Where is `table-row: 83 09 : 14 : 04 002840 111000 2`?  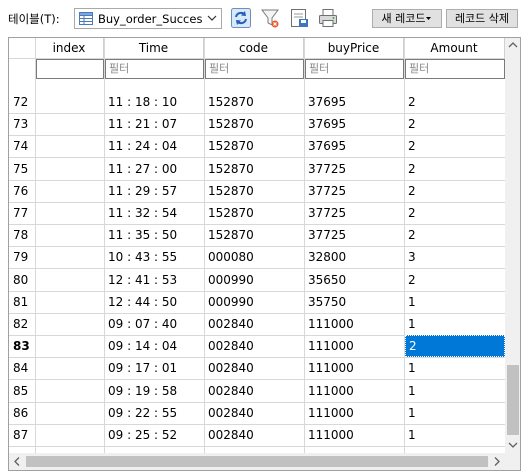 table-row: 83 09 : 14 : 04 002840 111000 2 is located at coordinates (257, 346).